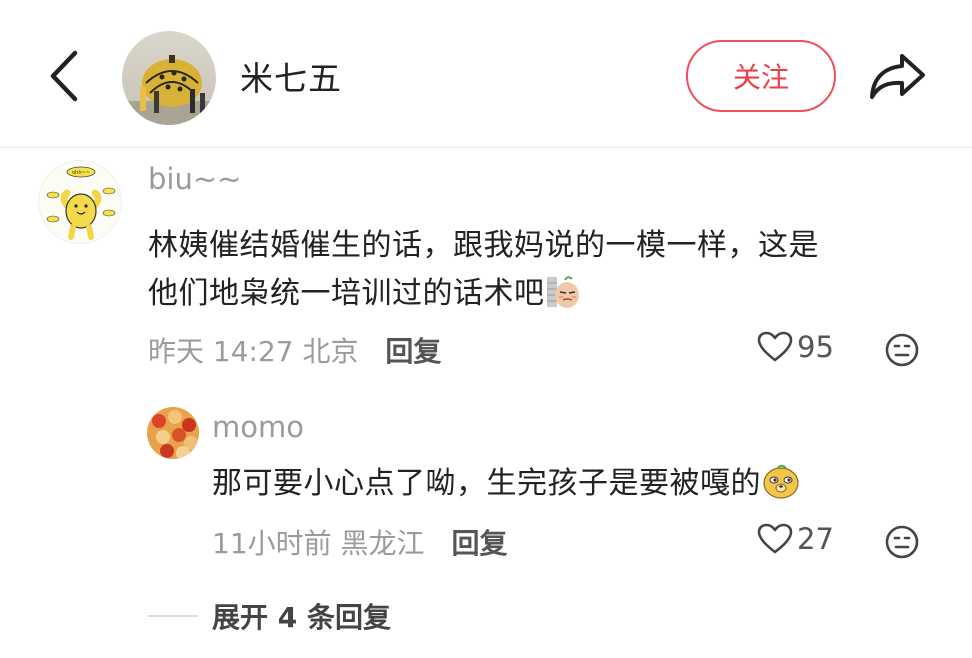 This screenshot has height=658, width=972. Describe the element at coordinates (761, 76) in the screenshot. I see `follow-button: 关注` at that location.